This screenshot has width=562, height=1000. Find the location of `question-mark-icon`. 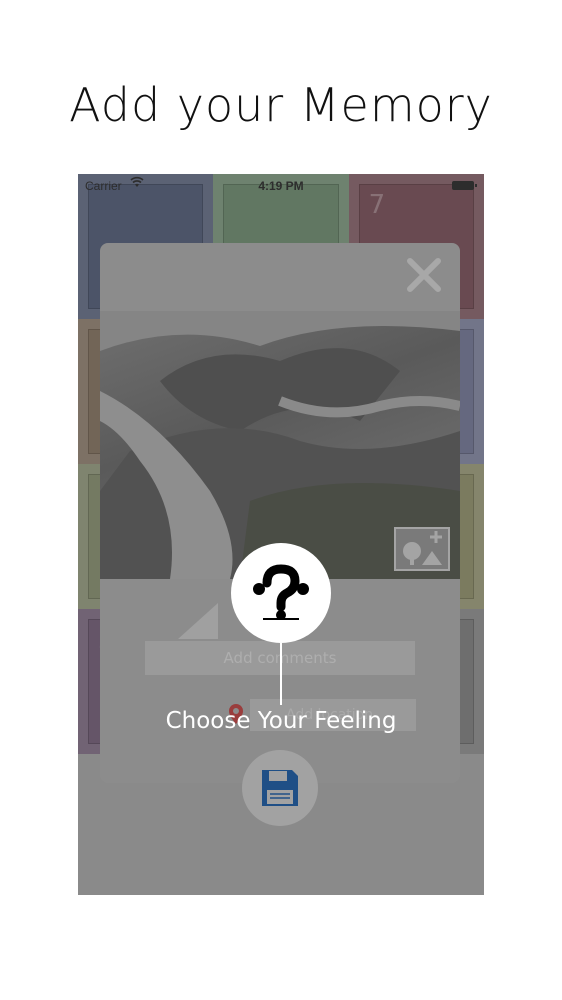

question-mark-icon is located at coordinates (281, 592).